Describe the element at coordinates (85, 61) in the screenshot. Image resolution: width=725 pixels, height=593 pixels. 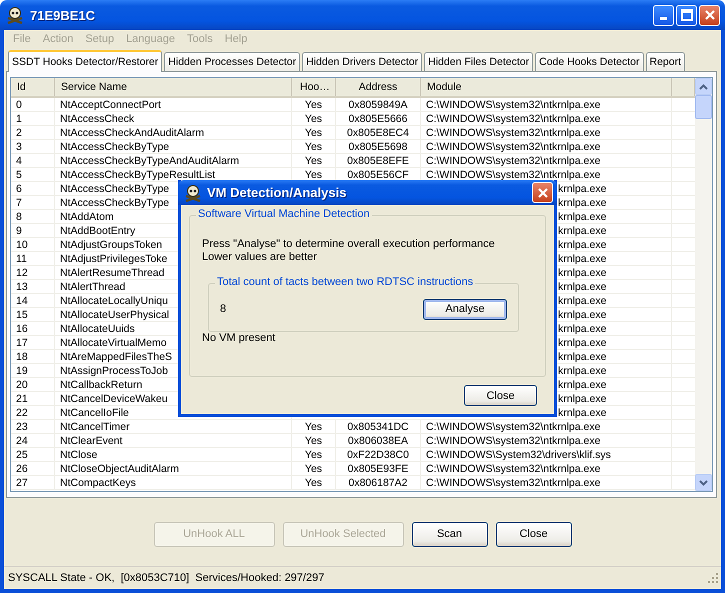
I see `tab: SSDT Hooks Detector/Restorer` at that location.